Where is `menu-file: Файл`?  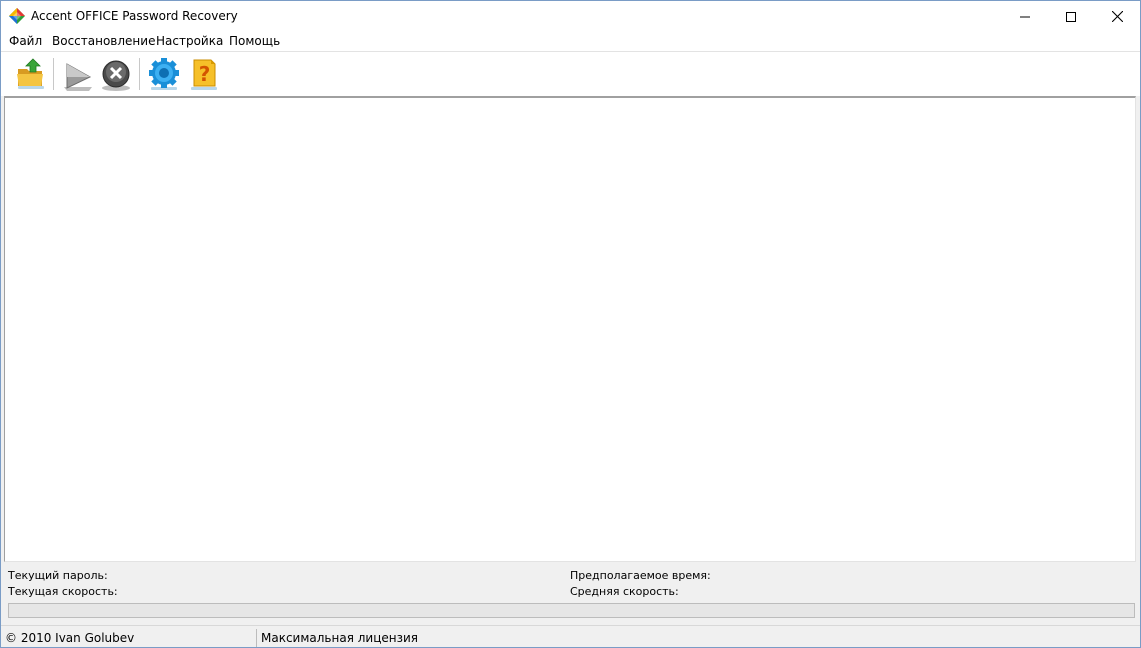 menu-file: Файл is located at coordinates (25, 41).